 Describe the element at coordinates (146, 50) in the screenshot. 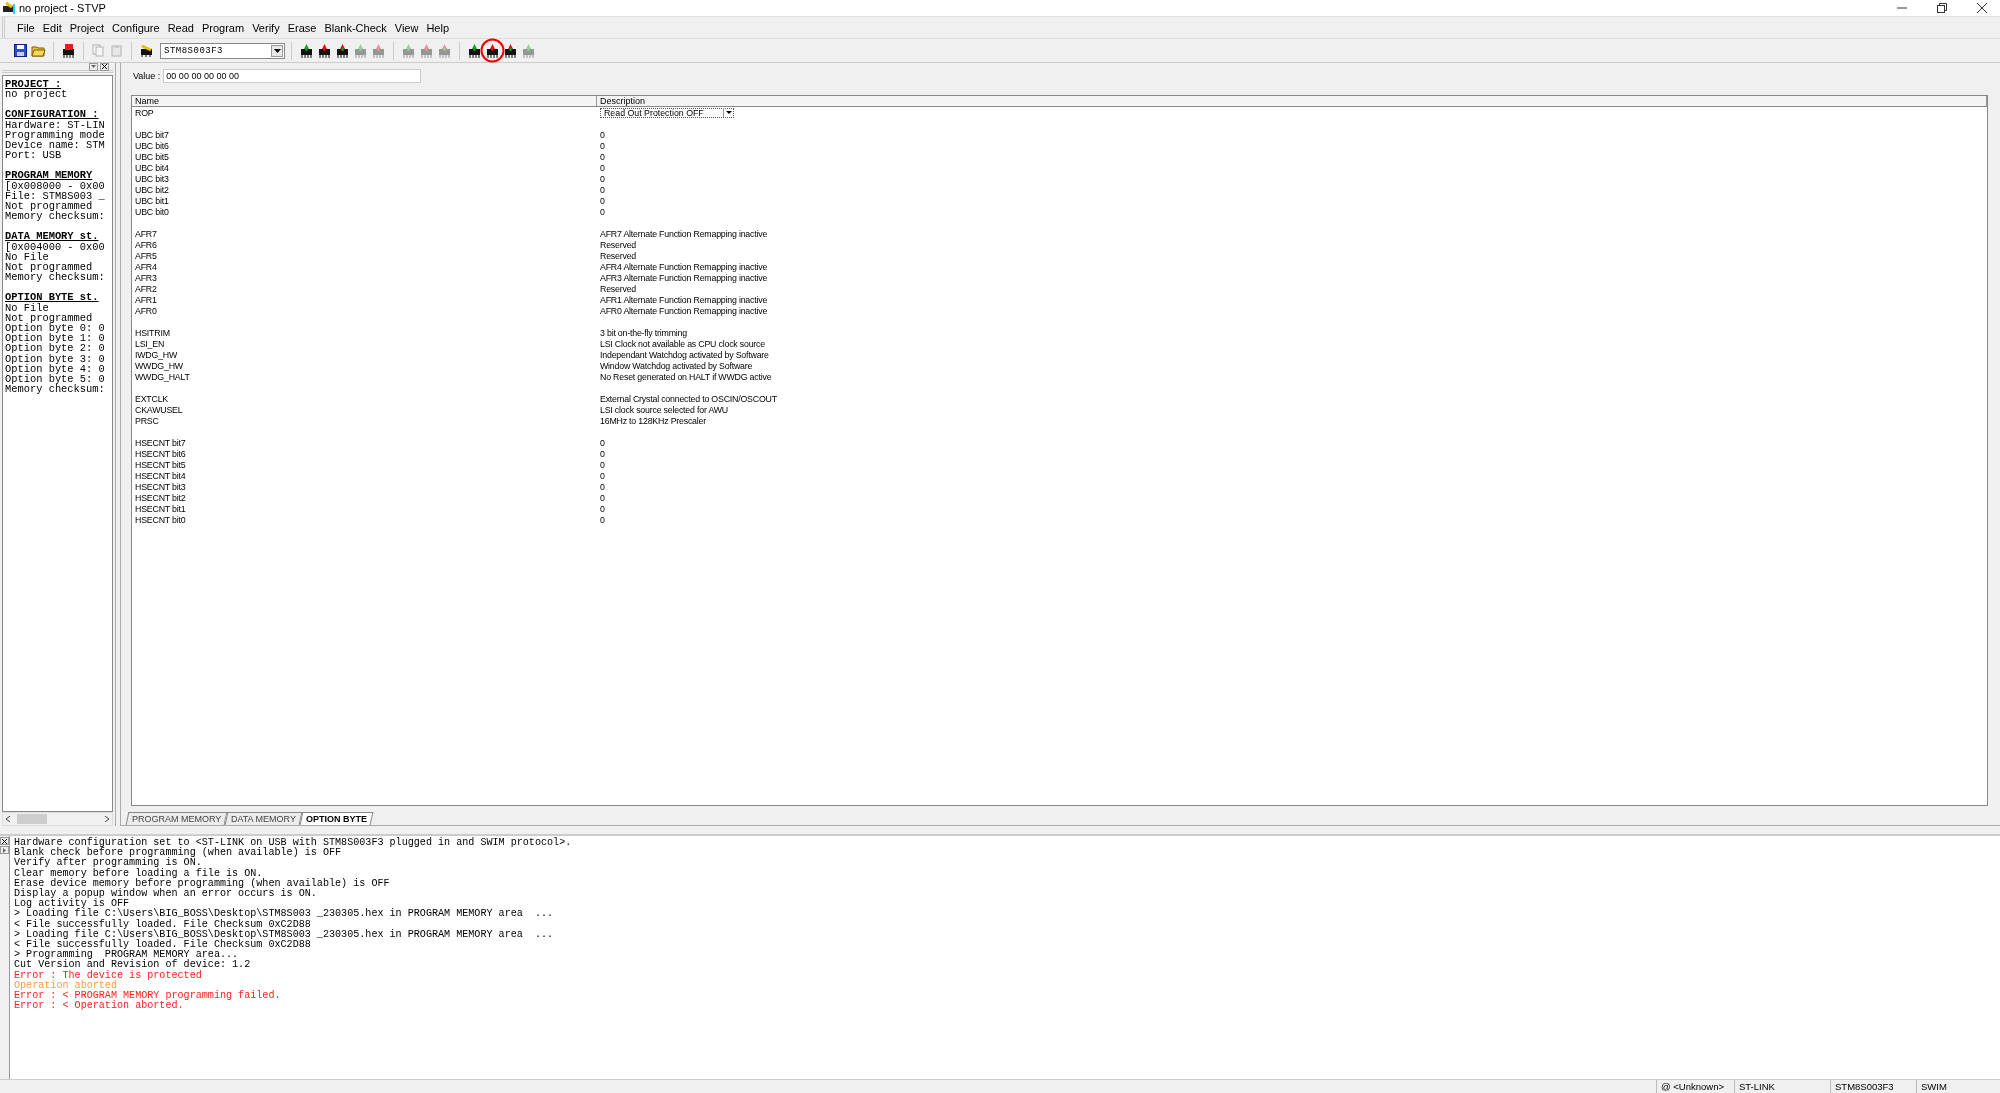

I see `chip-select-icon` at that location.